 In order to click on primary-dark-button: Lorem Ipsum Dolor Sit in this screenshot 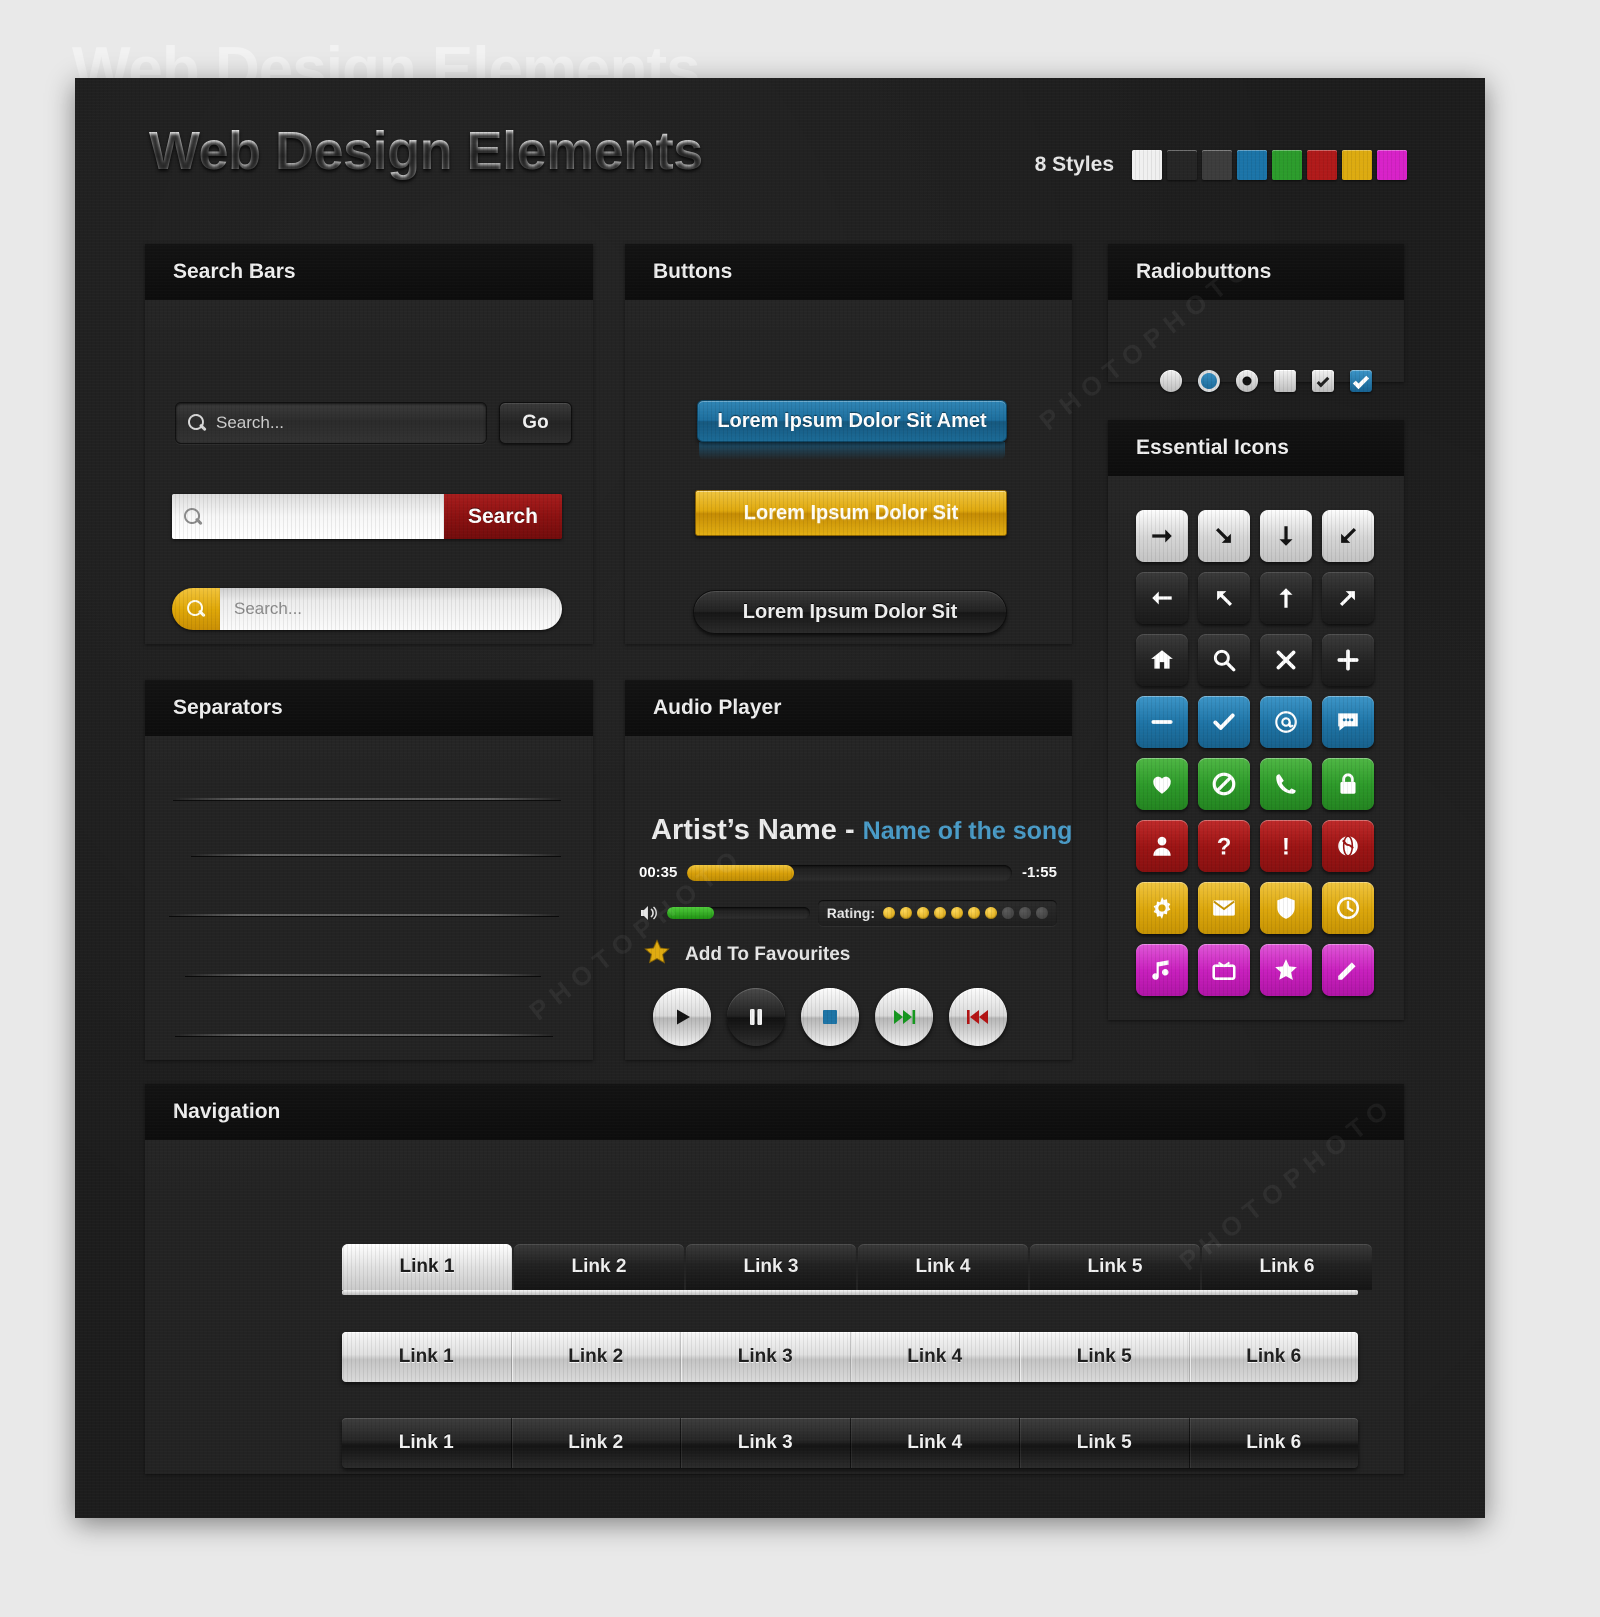, I will do `click(850, 612)`.